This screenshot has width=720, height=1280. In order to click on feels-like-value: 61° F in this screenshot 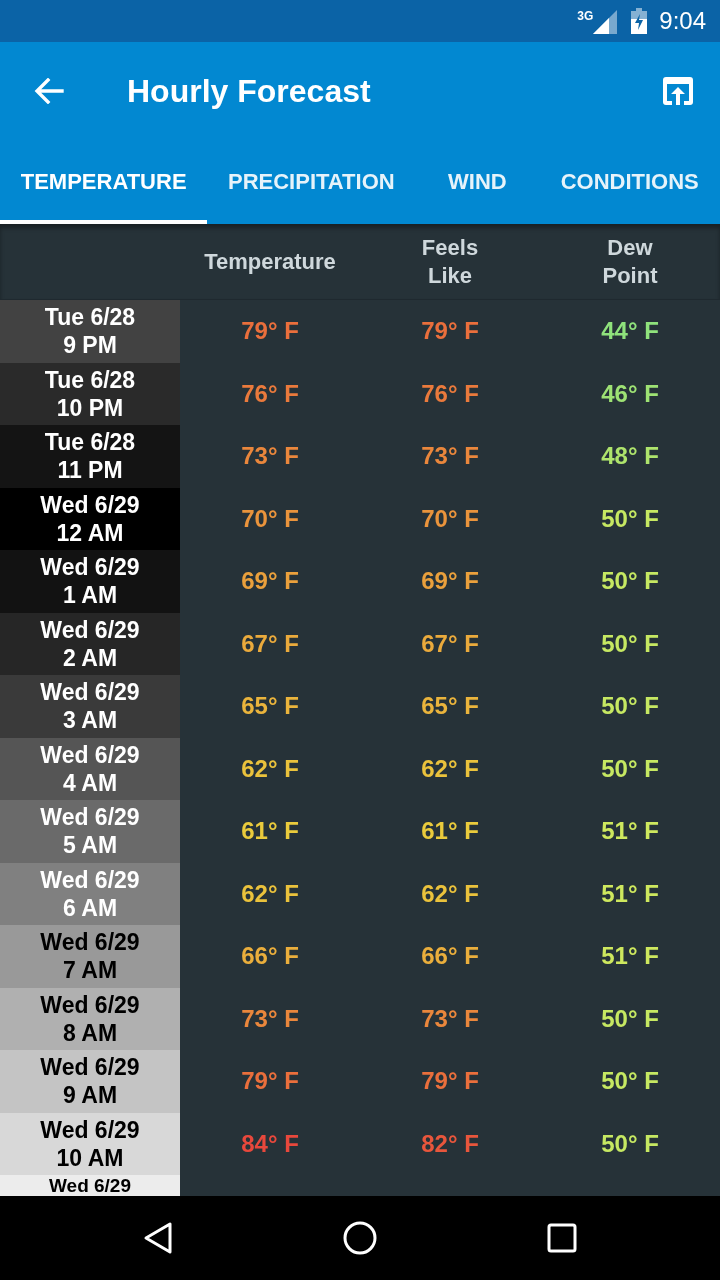, I will do `click(450, 831)`.